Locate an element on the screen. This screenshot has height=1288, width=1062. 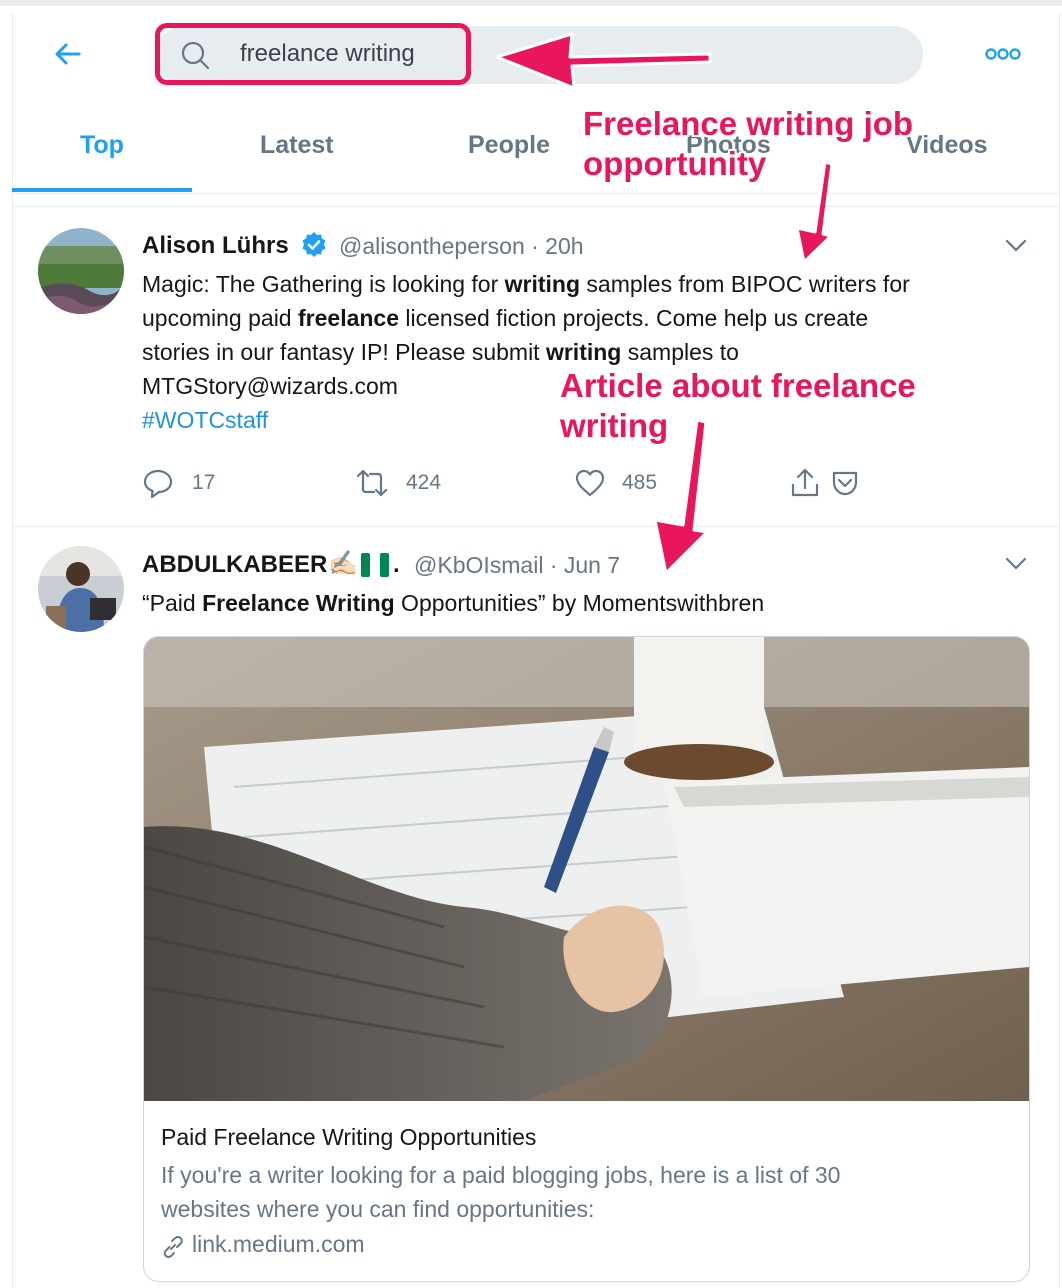
reply-count: 17 is located at coordinates (204, 482).